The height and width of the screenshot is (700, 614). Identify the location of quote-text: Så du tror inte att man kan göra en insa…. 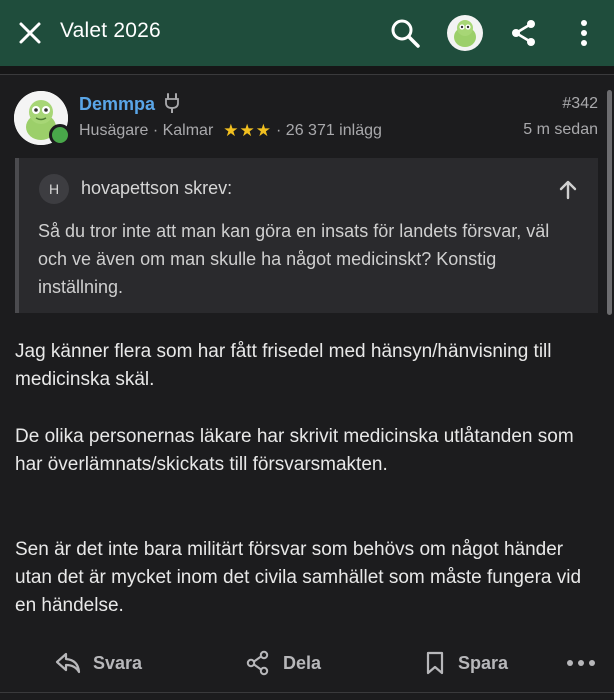
(294, 259).